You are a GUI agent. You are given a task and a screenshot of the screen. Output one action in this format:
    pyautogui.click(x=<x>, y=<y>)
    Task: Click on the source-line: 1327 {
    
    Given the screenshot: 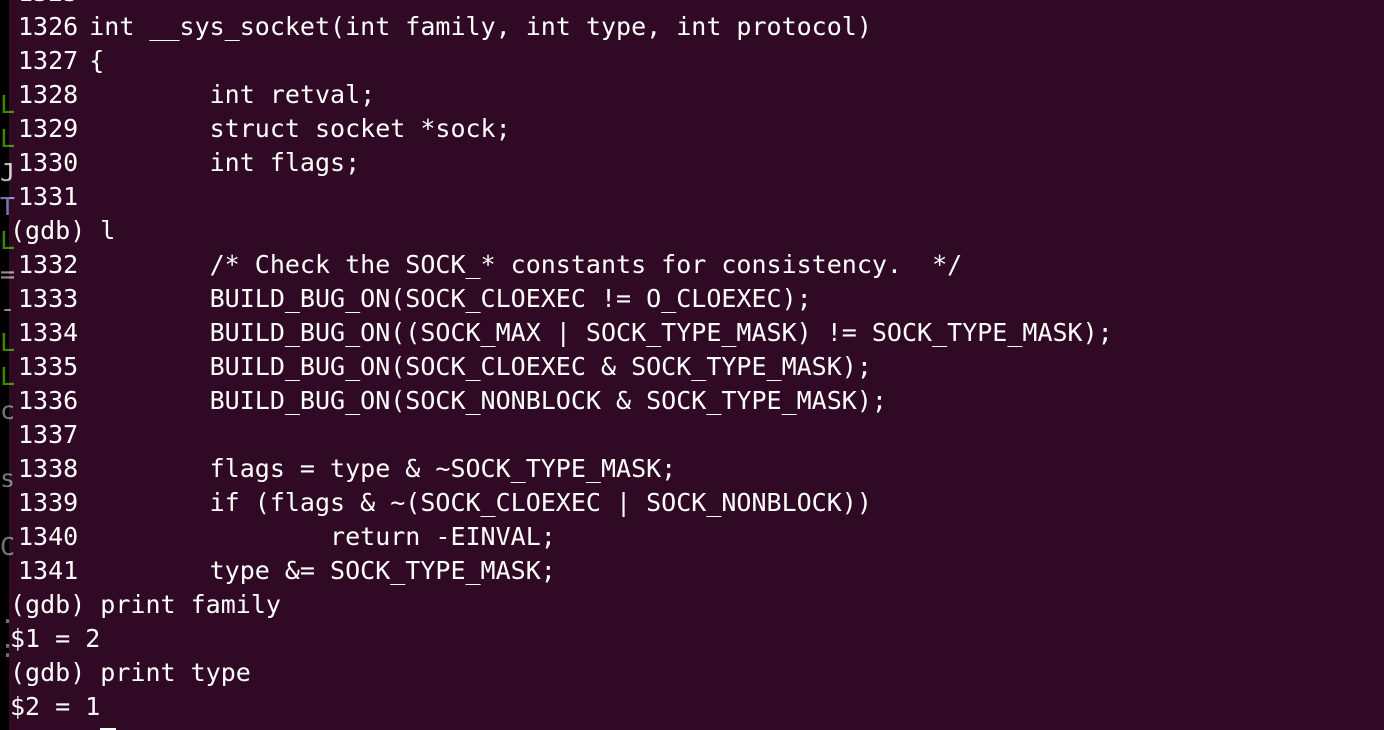 What is the action you would take?
    pyautogui.click(x=696, y=61)
    